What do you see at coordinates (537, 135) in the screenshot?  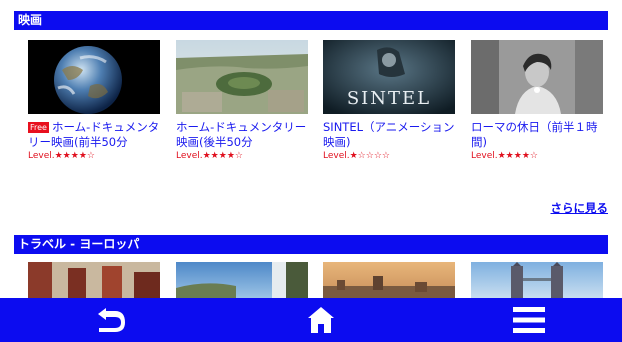 I see `movie-title: ローマの休日（前半１時間)` at bounding box center [537, 135].